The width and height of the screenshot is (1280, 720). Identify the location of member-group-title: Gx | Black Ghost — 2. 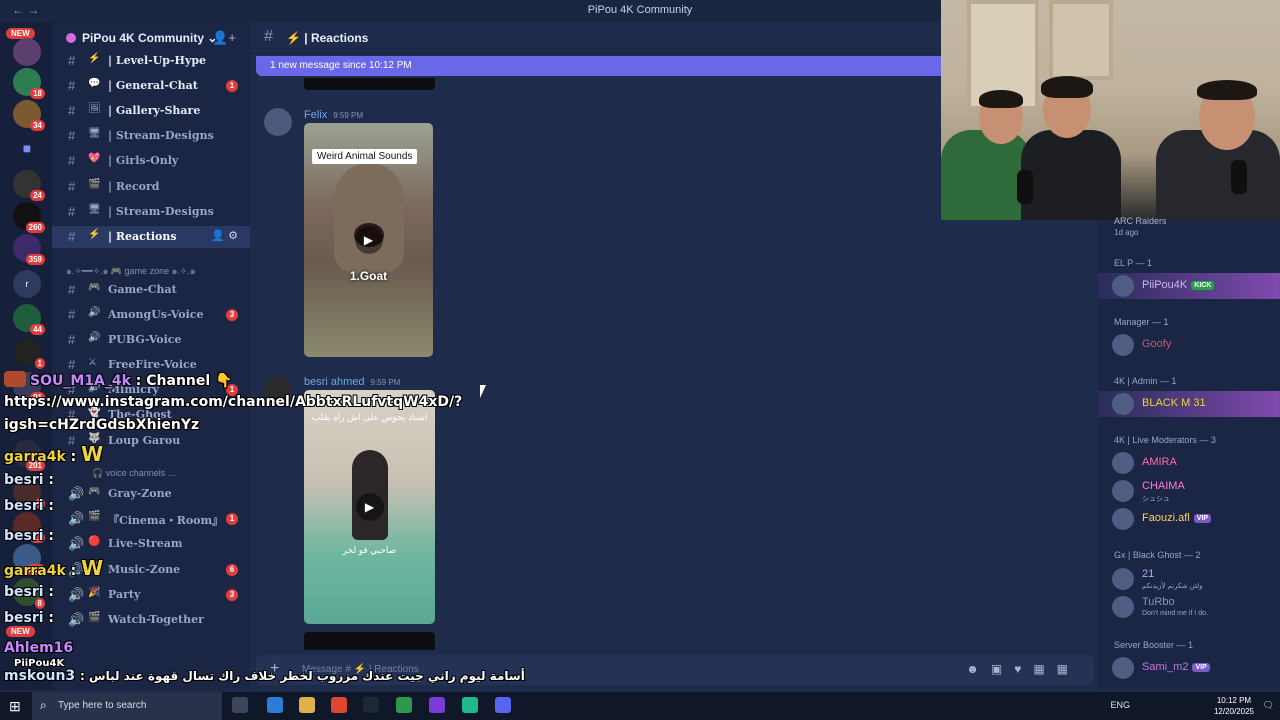
(1157, 555).